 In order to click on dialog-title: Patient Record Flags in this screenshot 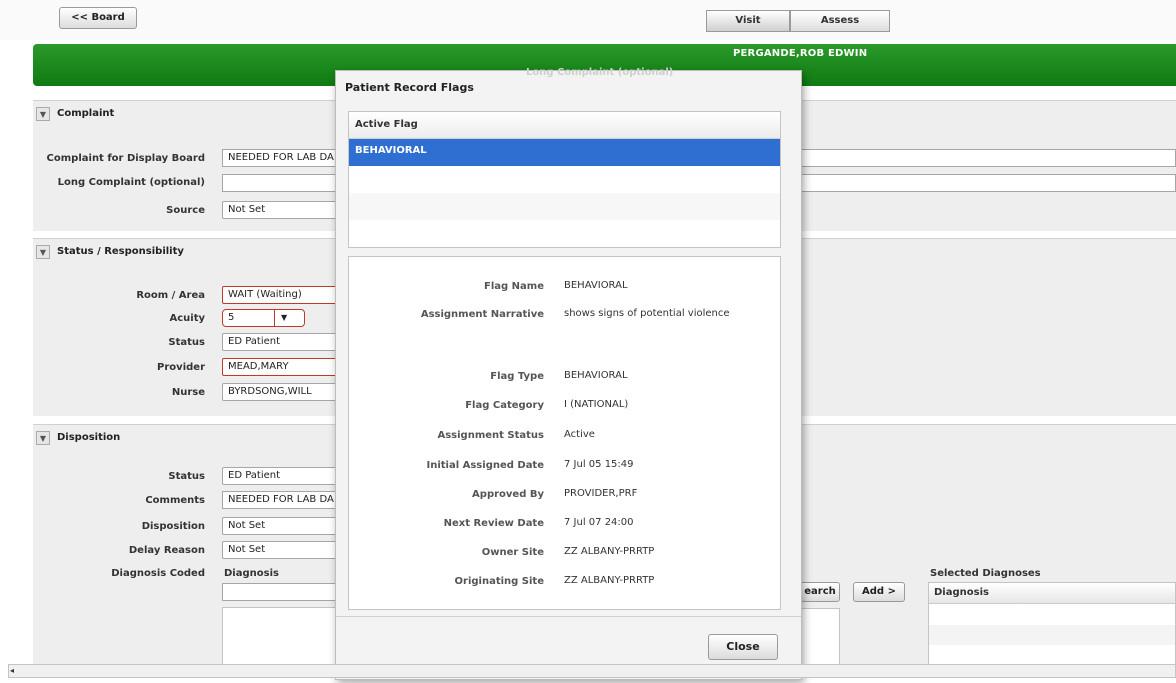, I will do `click(409, 87)`.